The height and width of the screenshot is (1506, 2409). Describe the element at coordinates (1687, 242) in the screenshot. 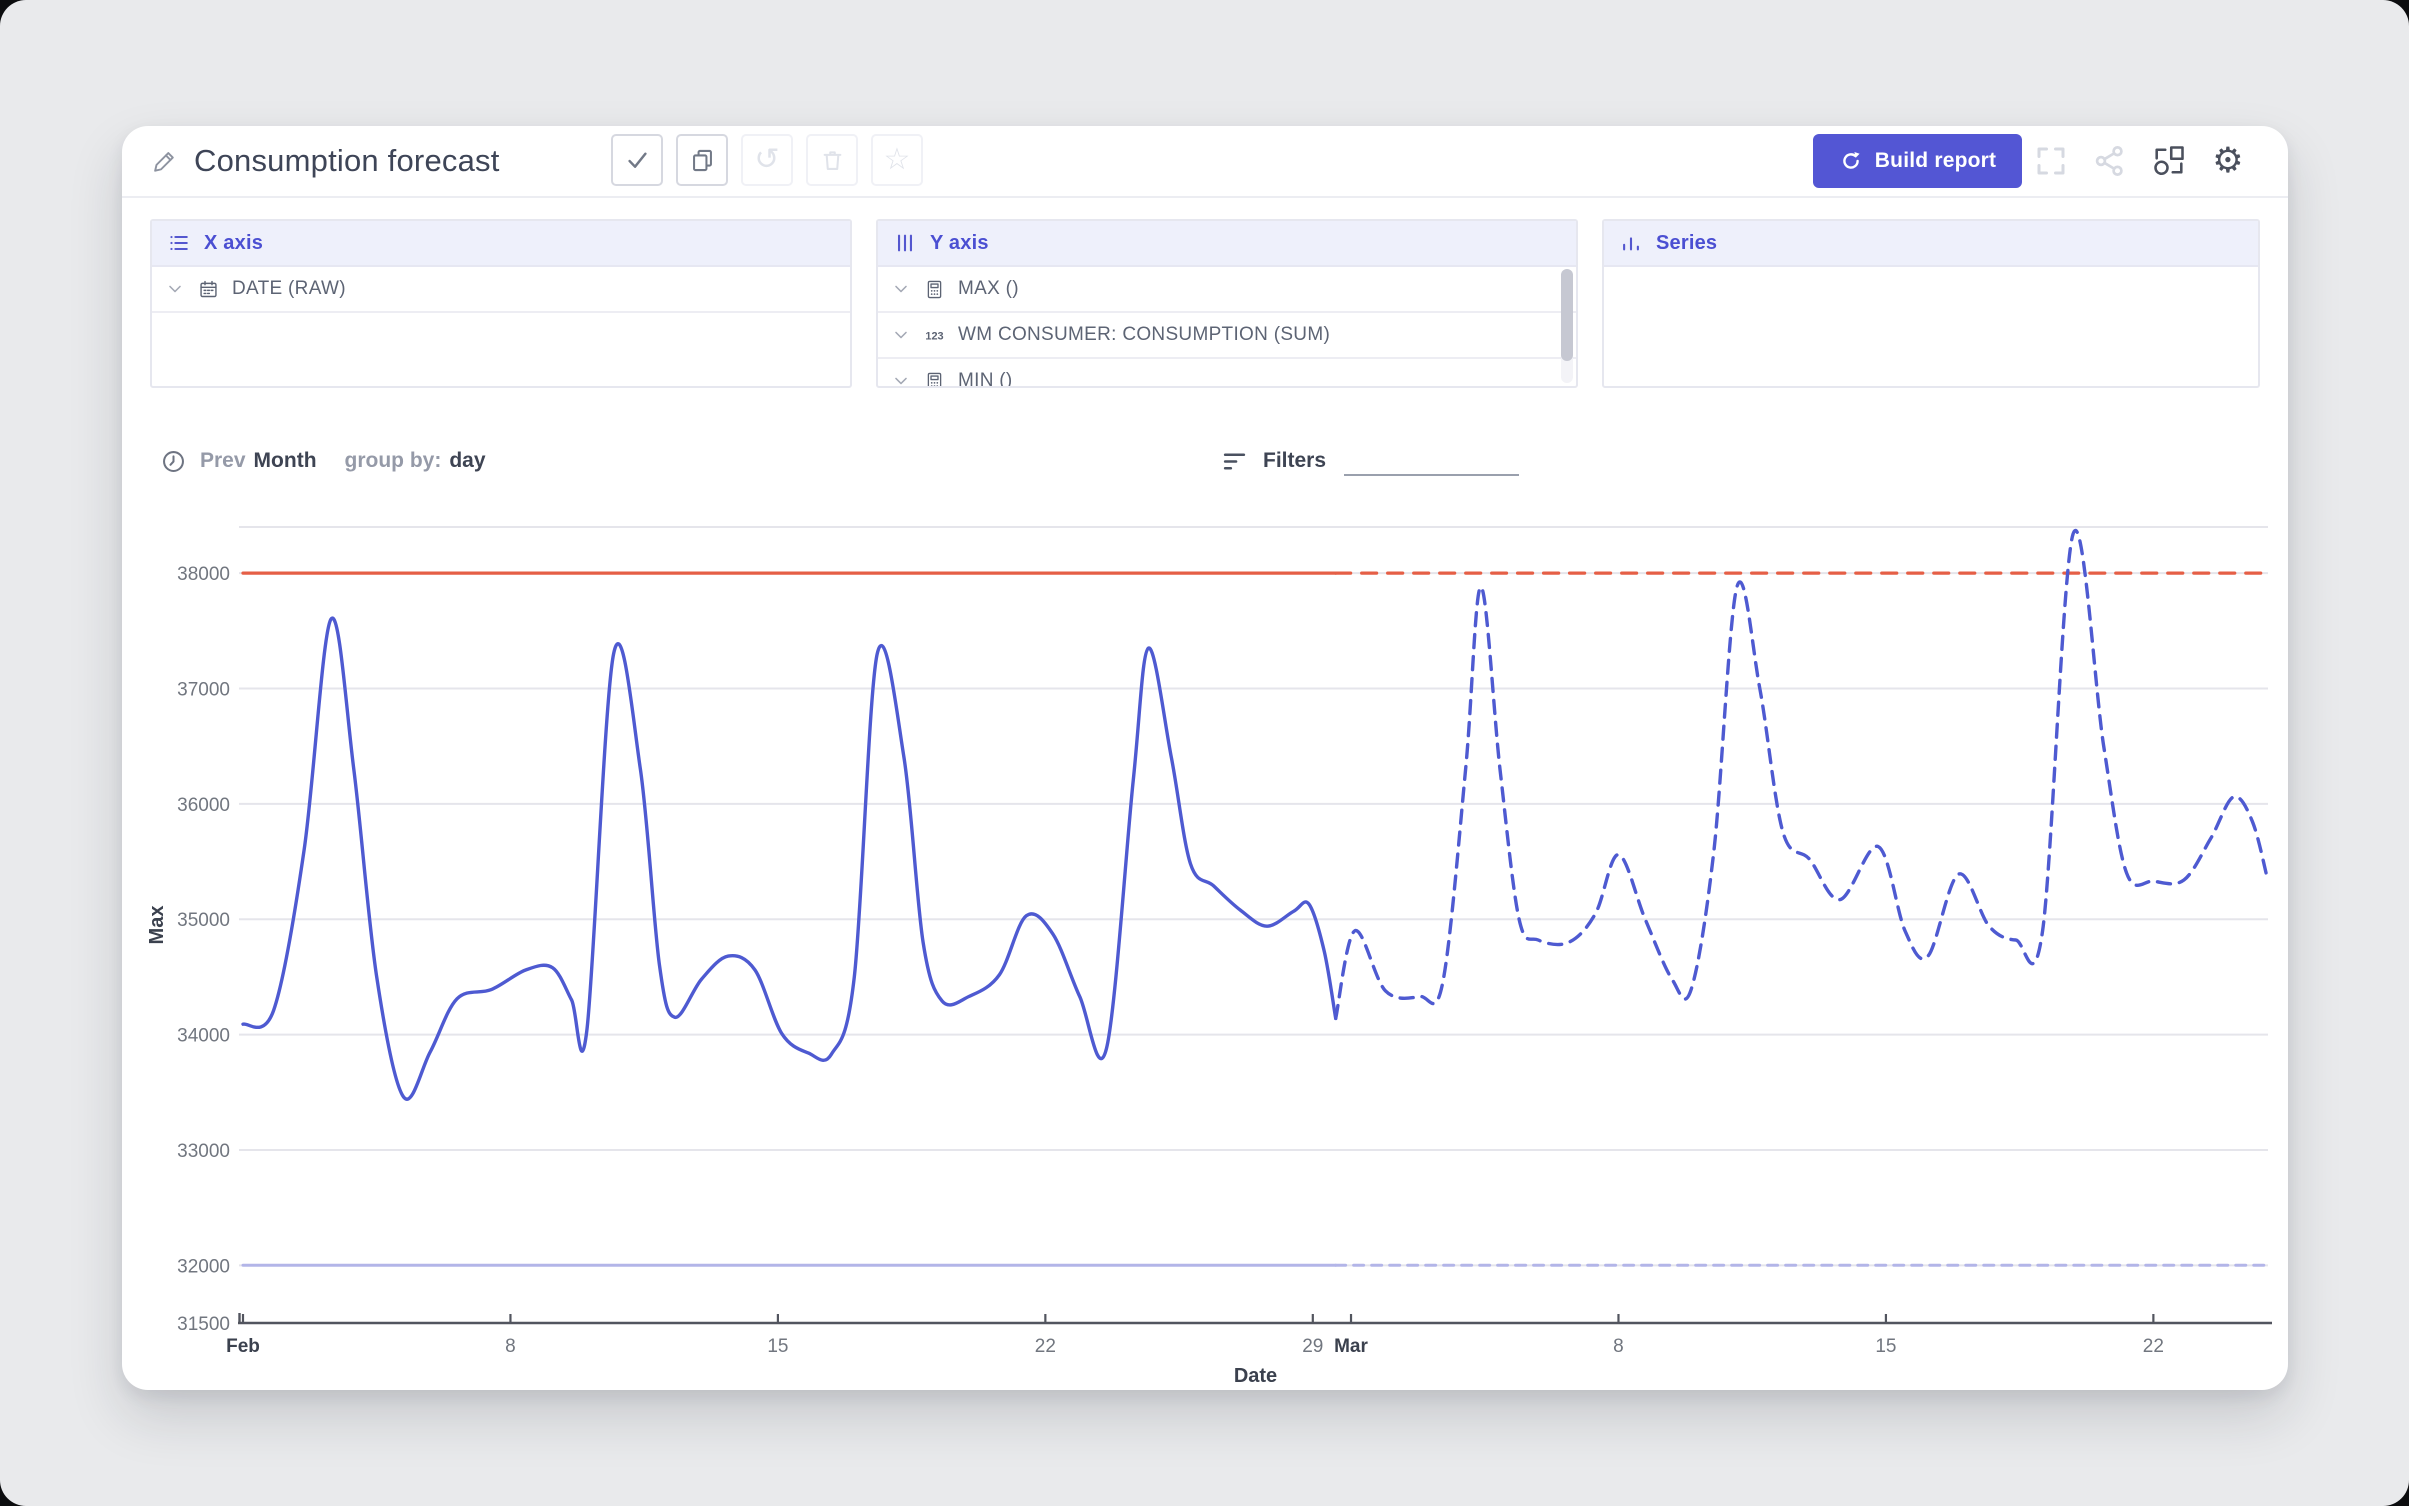

I see `series-panel-title: Series` at that location.